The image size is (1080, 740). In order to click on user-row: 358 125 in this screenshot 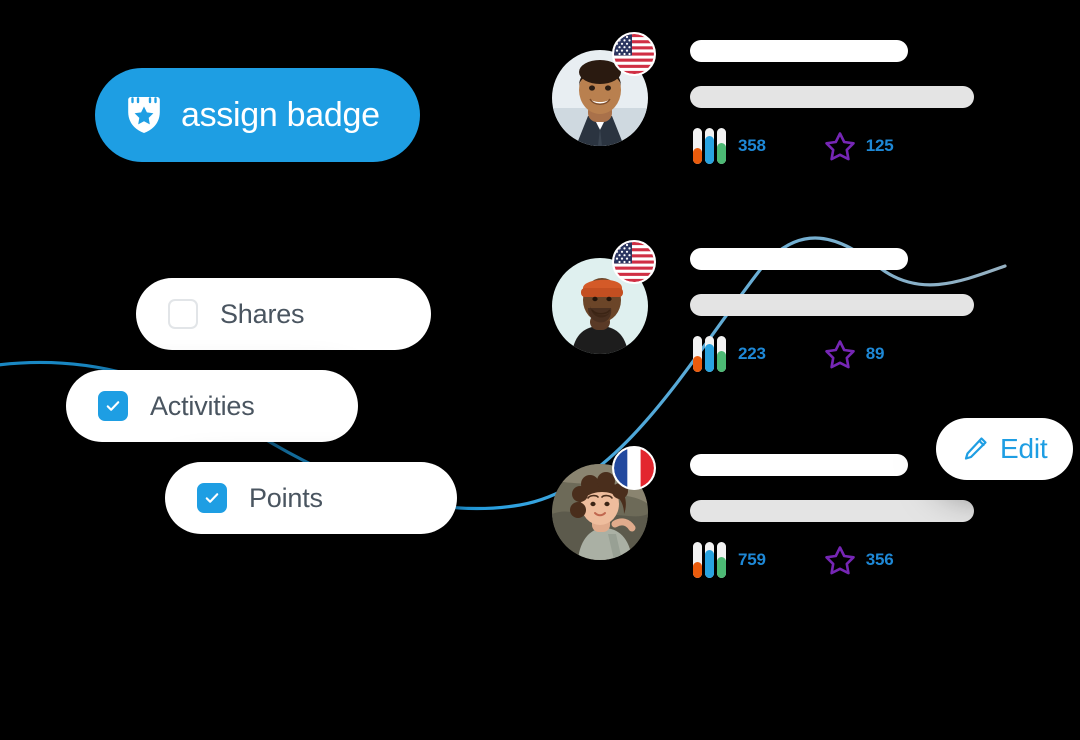, I will do `click(802, 108)`.